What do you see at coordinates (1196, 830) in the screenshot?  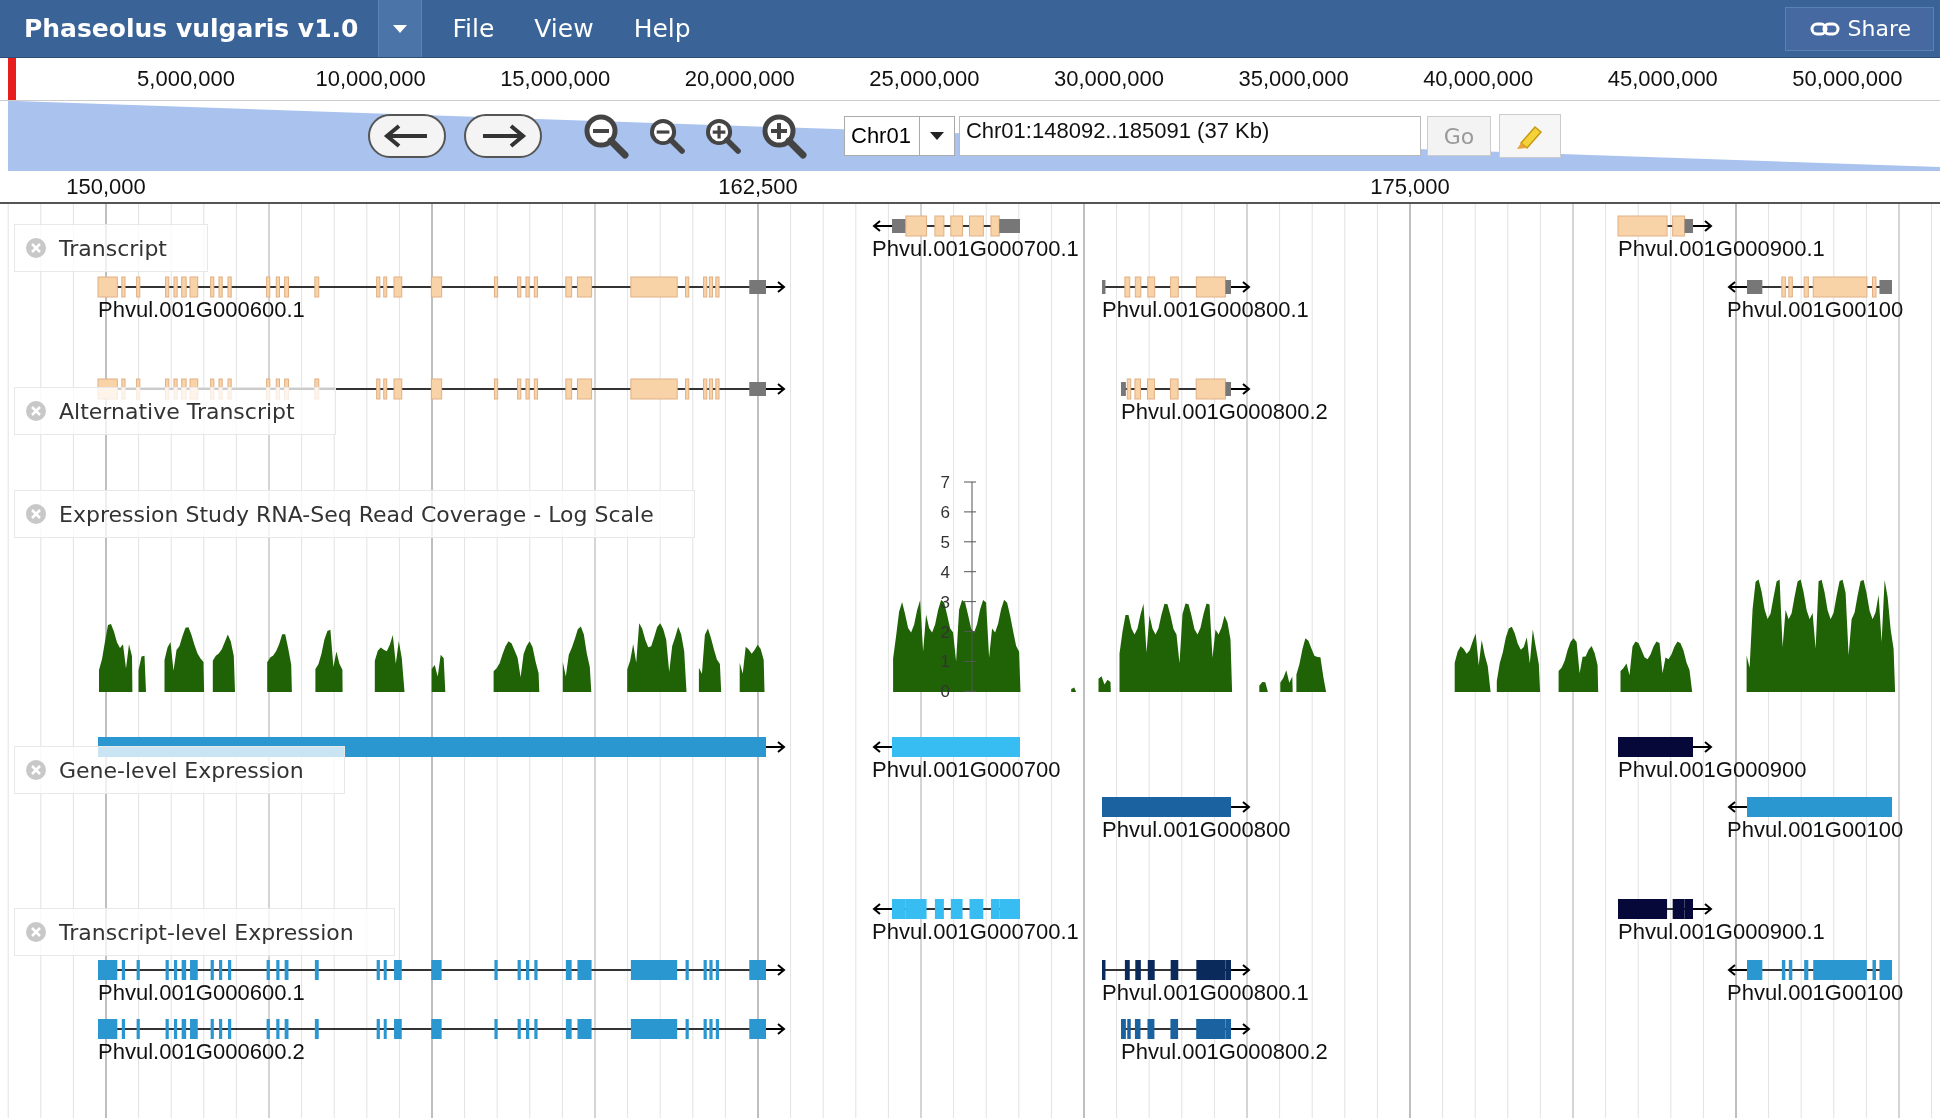 I see `feature-label: Phvul.001G000800` at bounding box center [1196, 830].